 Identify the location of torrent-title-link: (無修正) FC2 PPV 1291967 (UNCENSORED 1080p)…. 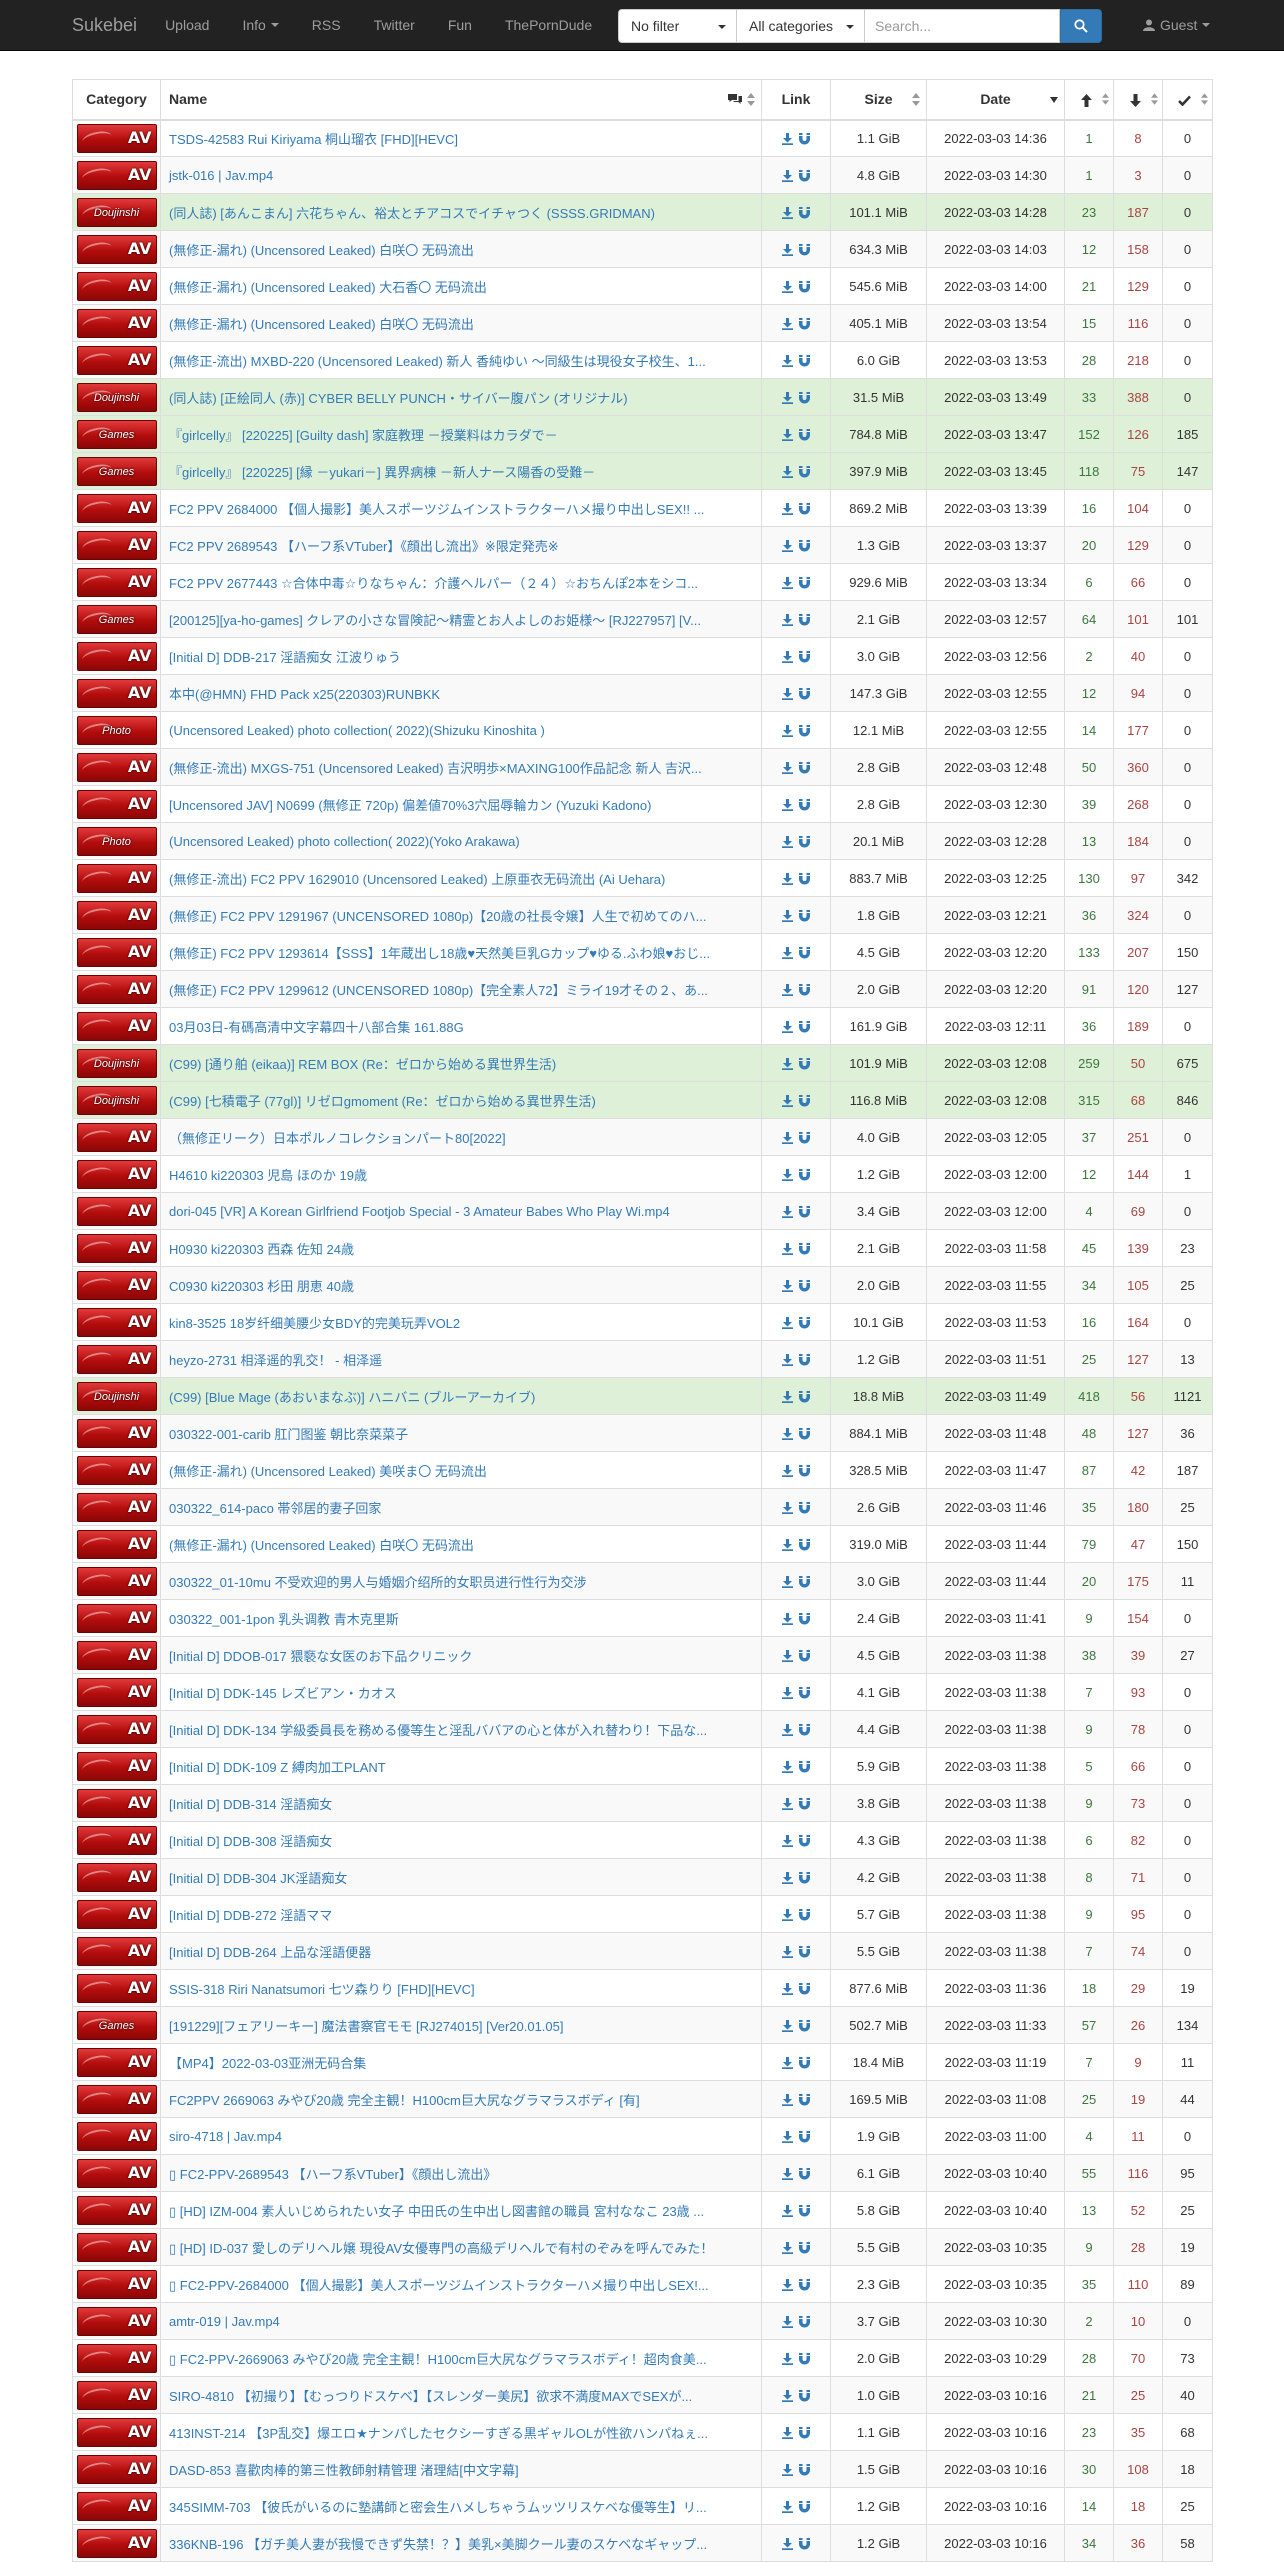
(437, 916).